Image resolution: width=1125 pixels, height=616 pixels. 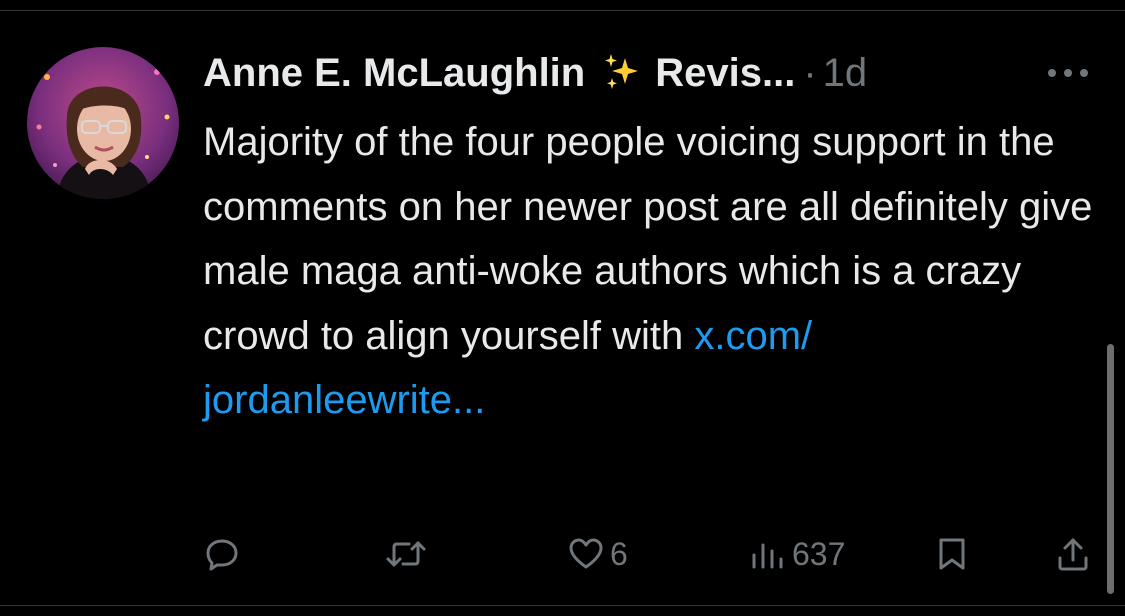 What do you see at coordinates (753, 336) in the screenshot?
I see `tweet-link-part-1: x.com/` at bounding box center [753, 336].